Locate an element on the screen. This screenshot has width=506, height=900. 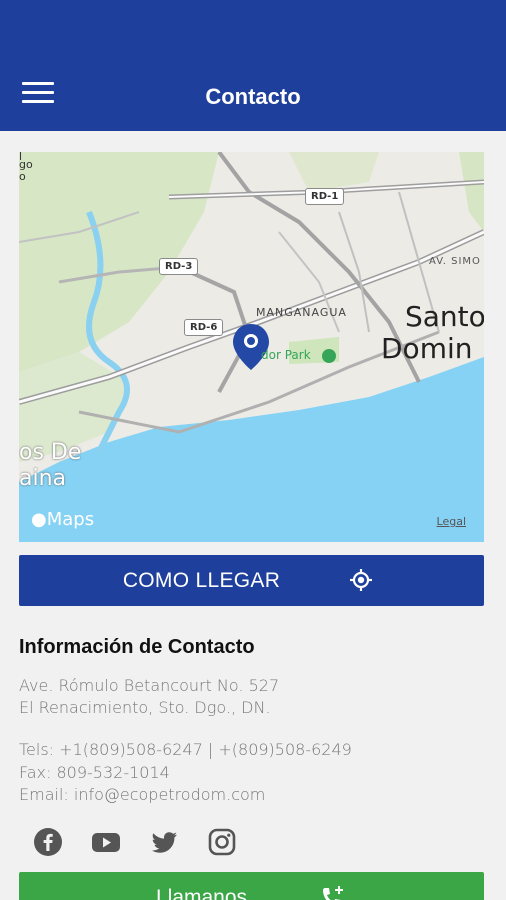
youtube-icon is located at coordinates (106, 842).